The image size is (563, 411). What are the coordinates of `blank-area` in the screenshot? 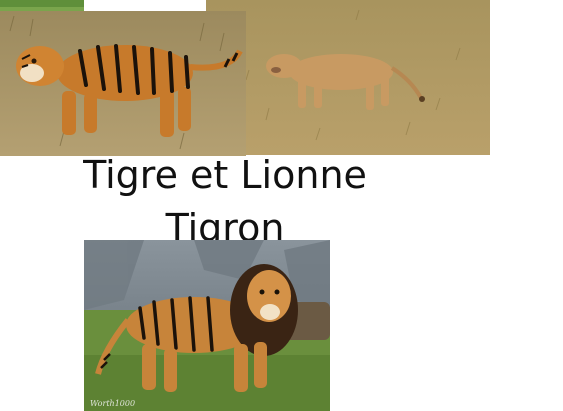 It's located at (145, 5).